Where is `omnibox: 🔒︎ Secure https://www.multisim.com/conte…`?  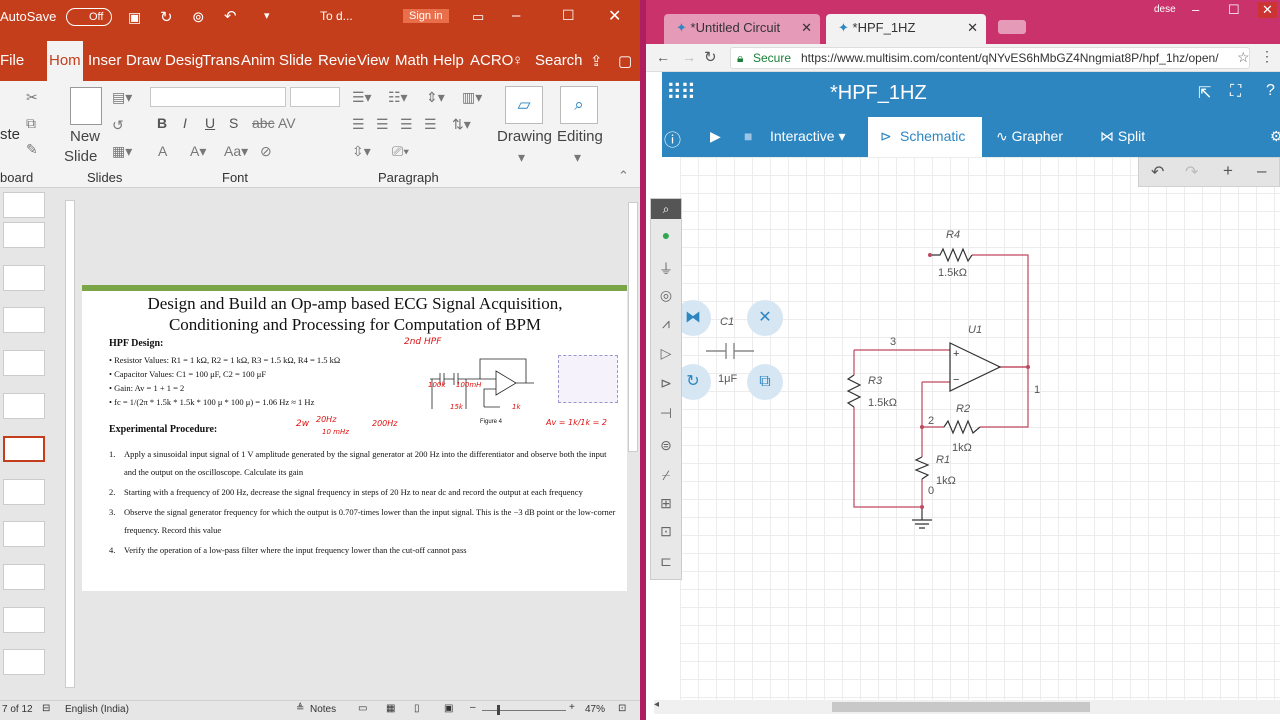 omnibox: 🔒︎ Secure https://www.multisim.com/conte… is located at coordinates (990, 58).